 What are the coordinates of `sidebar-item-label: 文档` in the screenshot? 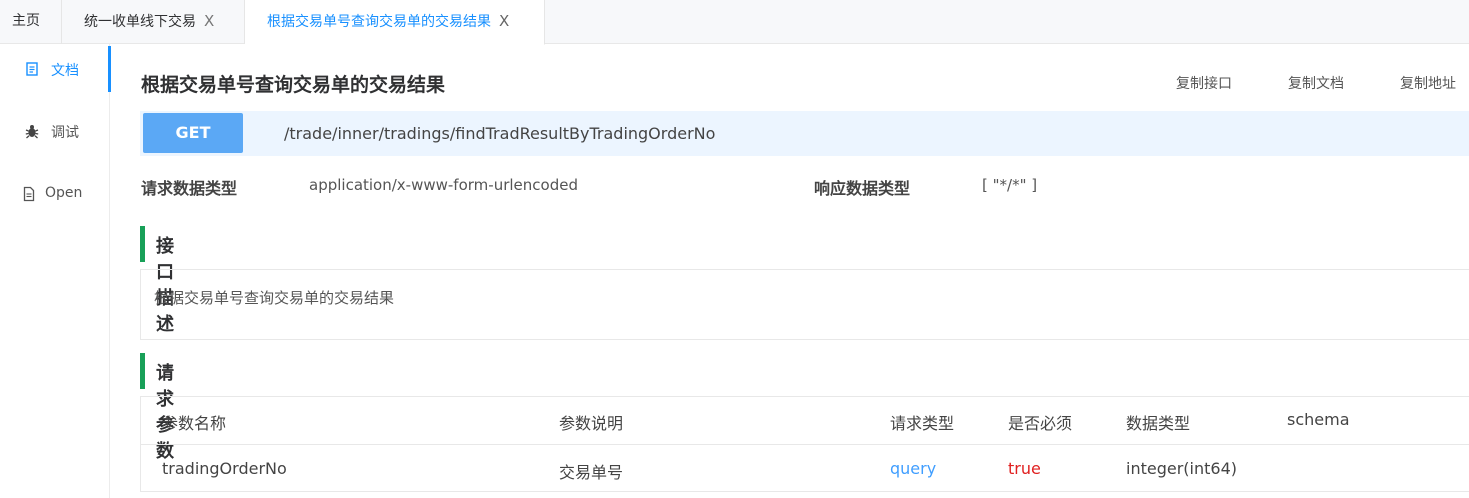 It's located at (65, 71).